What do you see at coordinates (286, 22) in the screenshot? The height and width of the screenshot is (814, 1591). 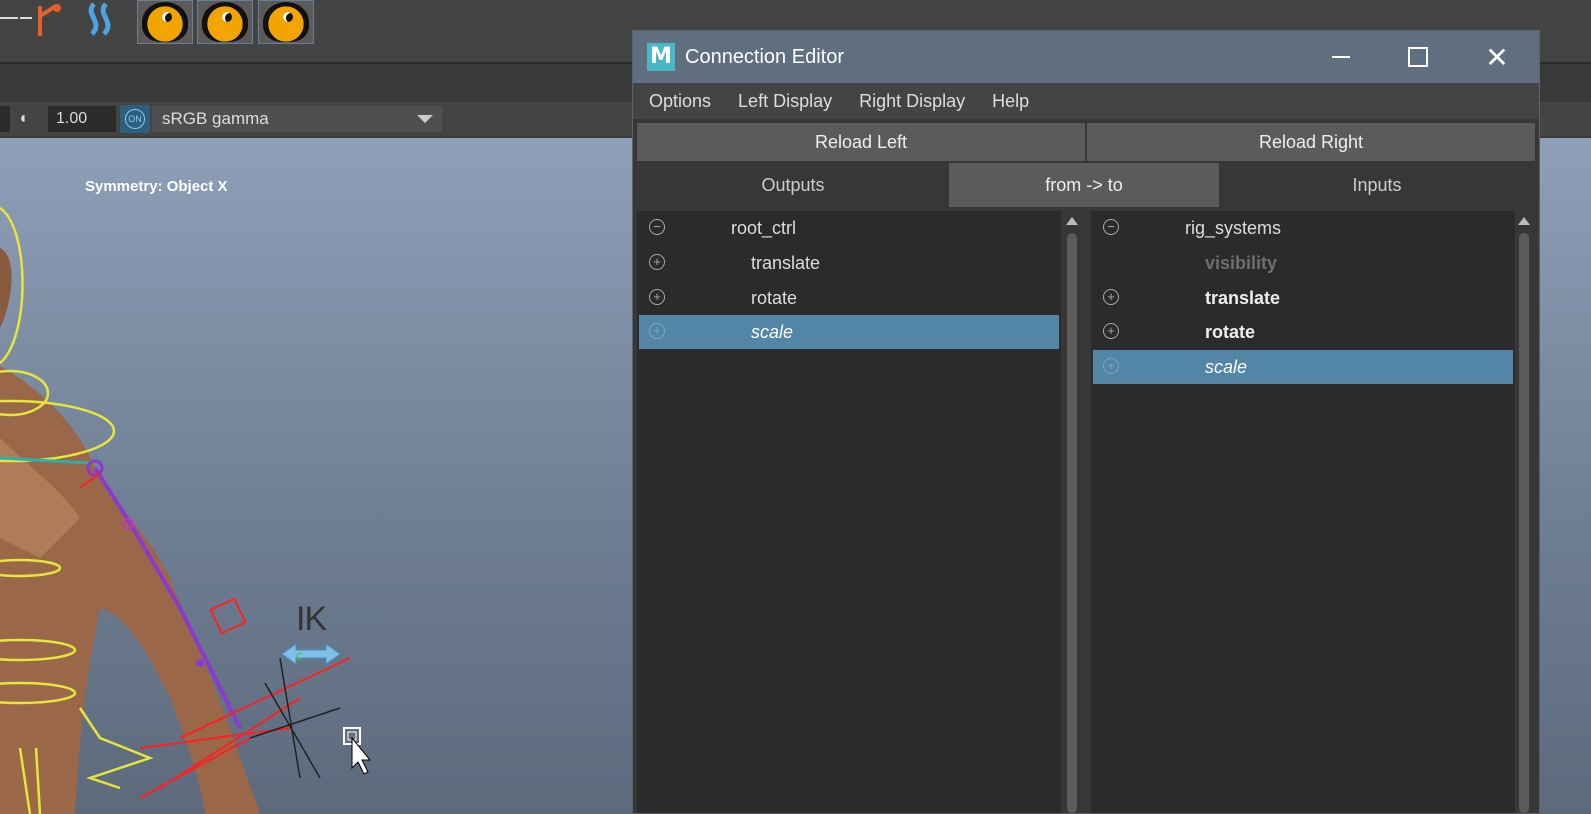 I see `eye-tool-3-icon` at bounding box center [286, 22].